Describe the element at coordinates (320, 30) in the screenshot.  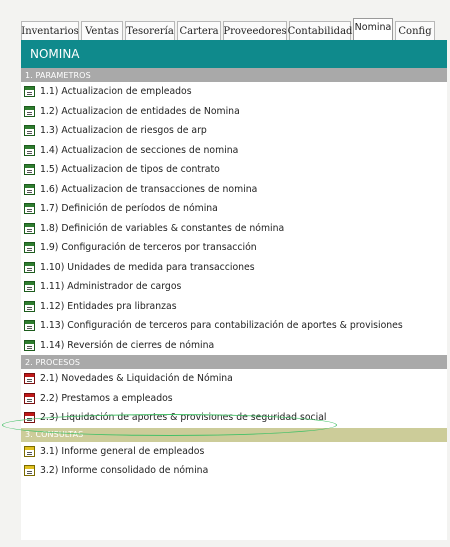
I see `tab-contabilidad: Contabilidad` at that location.